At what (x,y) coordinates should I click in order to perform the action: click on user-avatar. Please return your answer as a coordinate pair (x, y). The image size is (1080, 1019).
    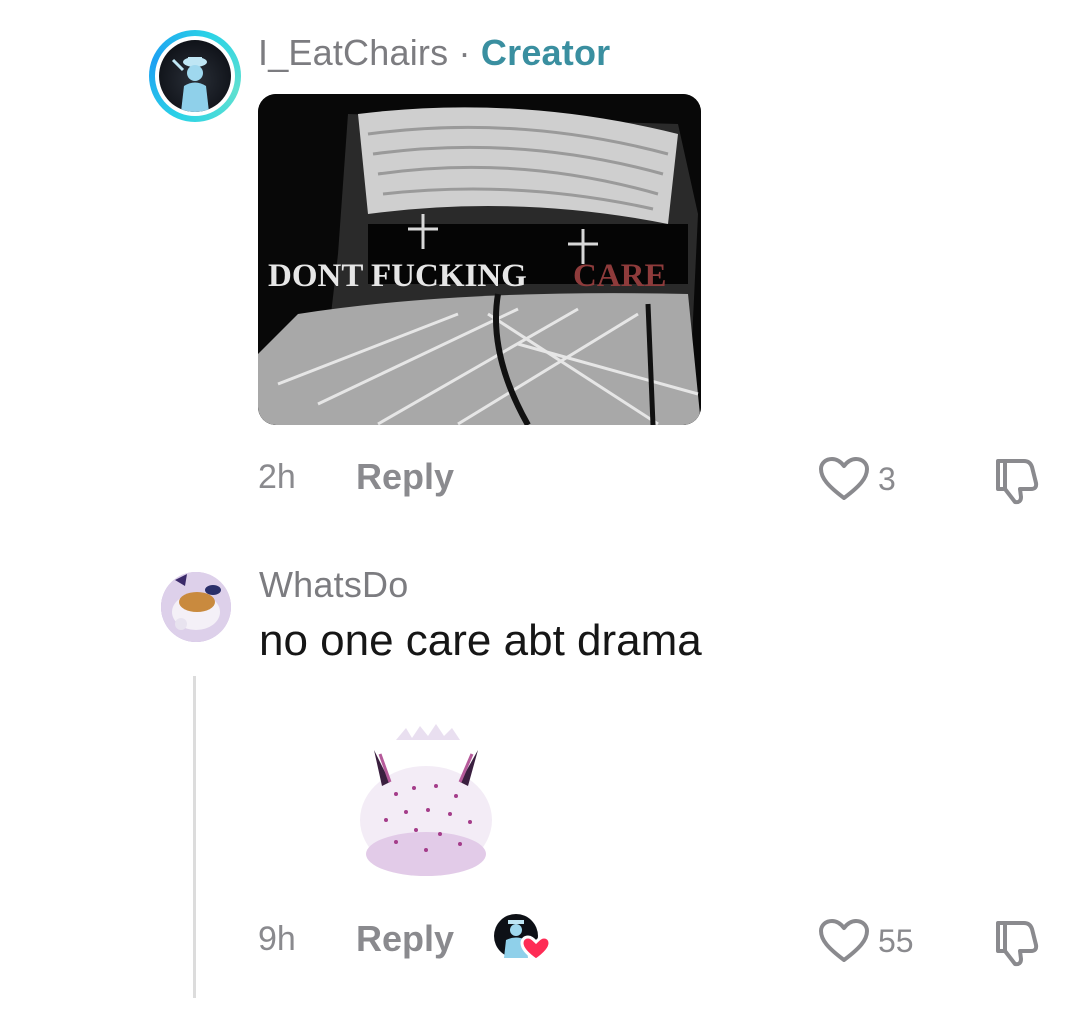
    Looking at the image, I should click on (196, 607).